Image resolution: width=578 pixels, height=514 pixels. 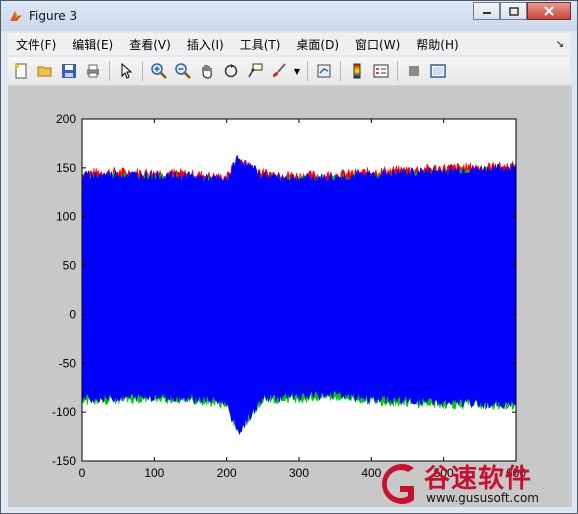 I want to click on pointer-icon, so click(x=127, y=71).